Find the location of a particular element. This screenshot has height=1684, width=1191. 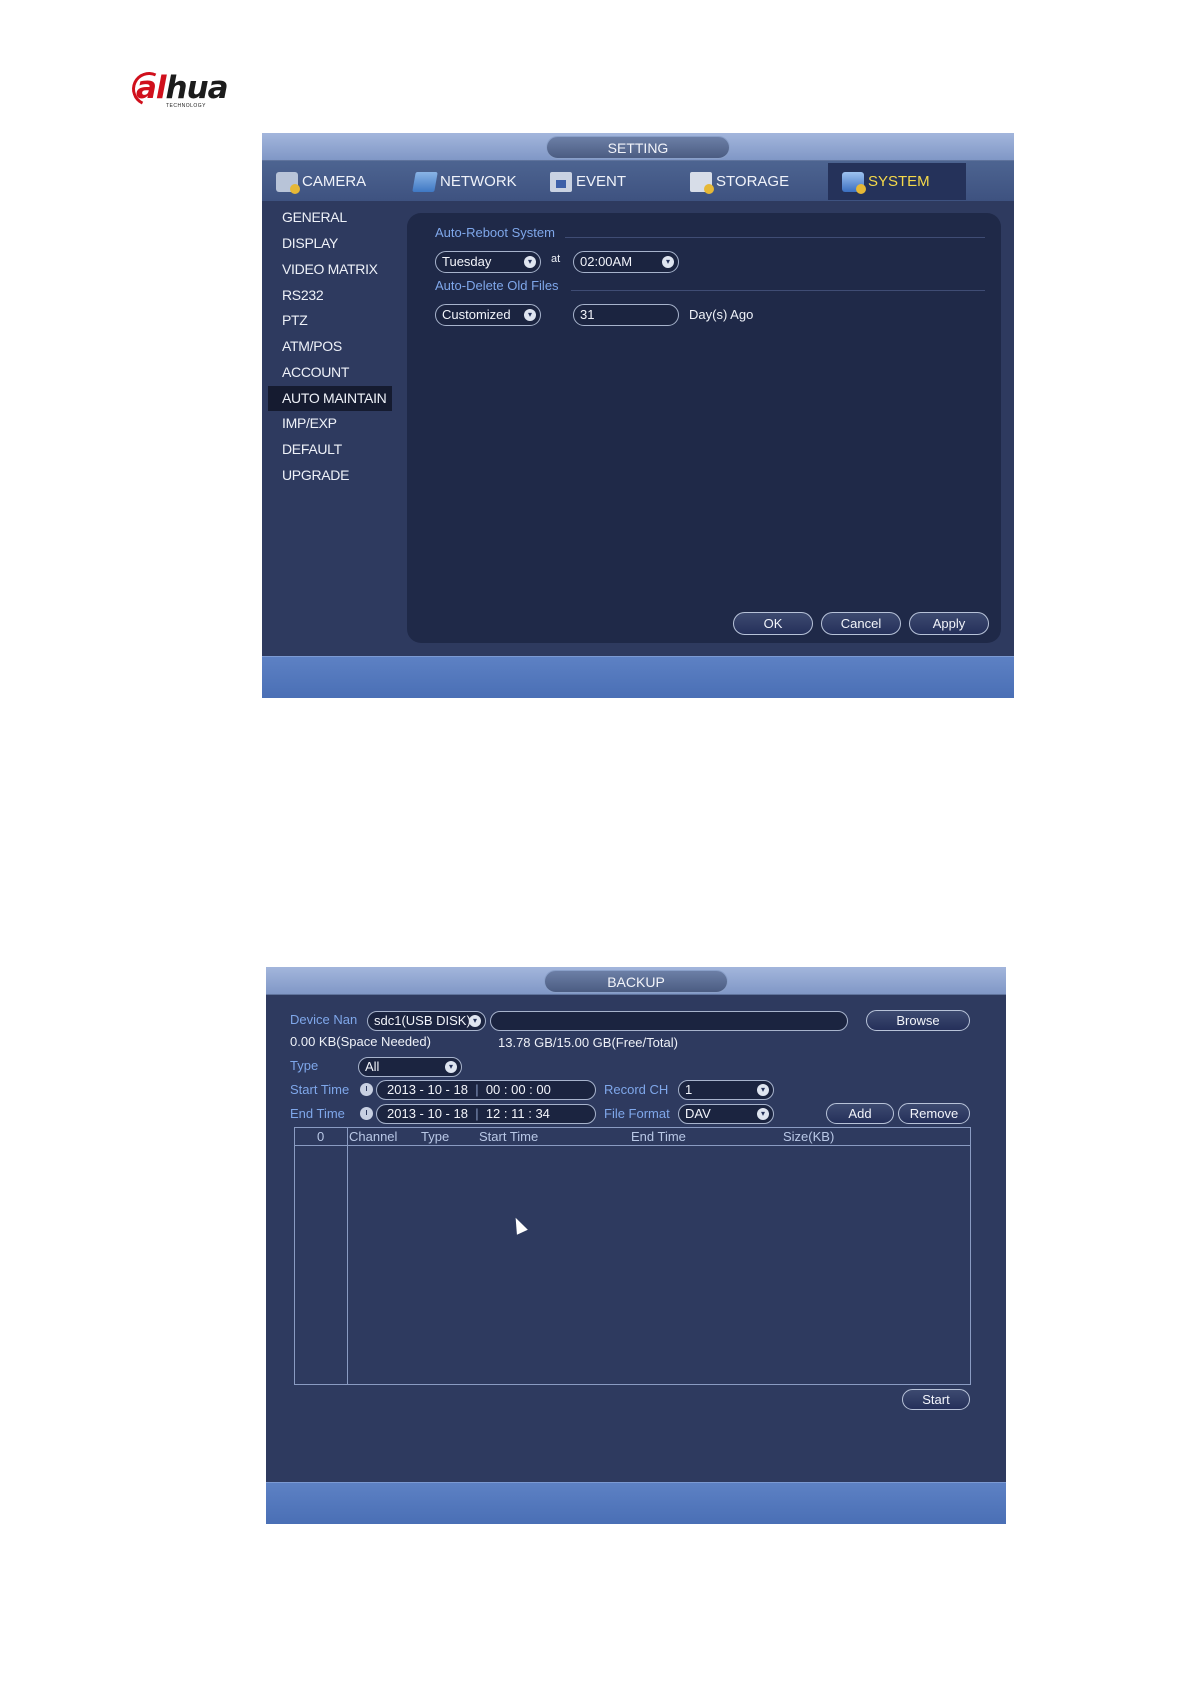

auto-reboot-label: Auto-Reboot System is located at coordinates (495, 232).